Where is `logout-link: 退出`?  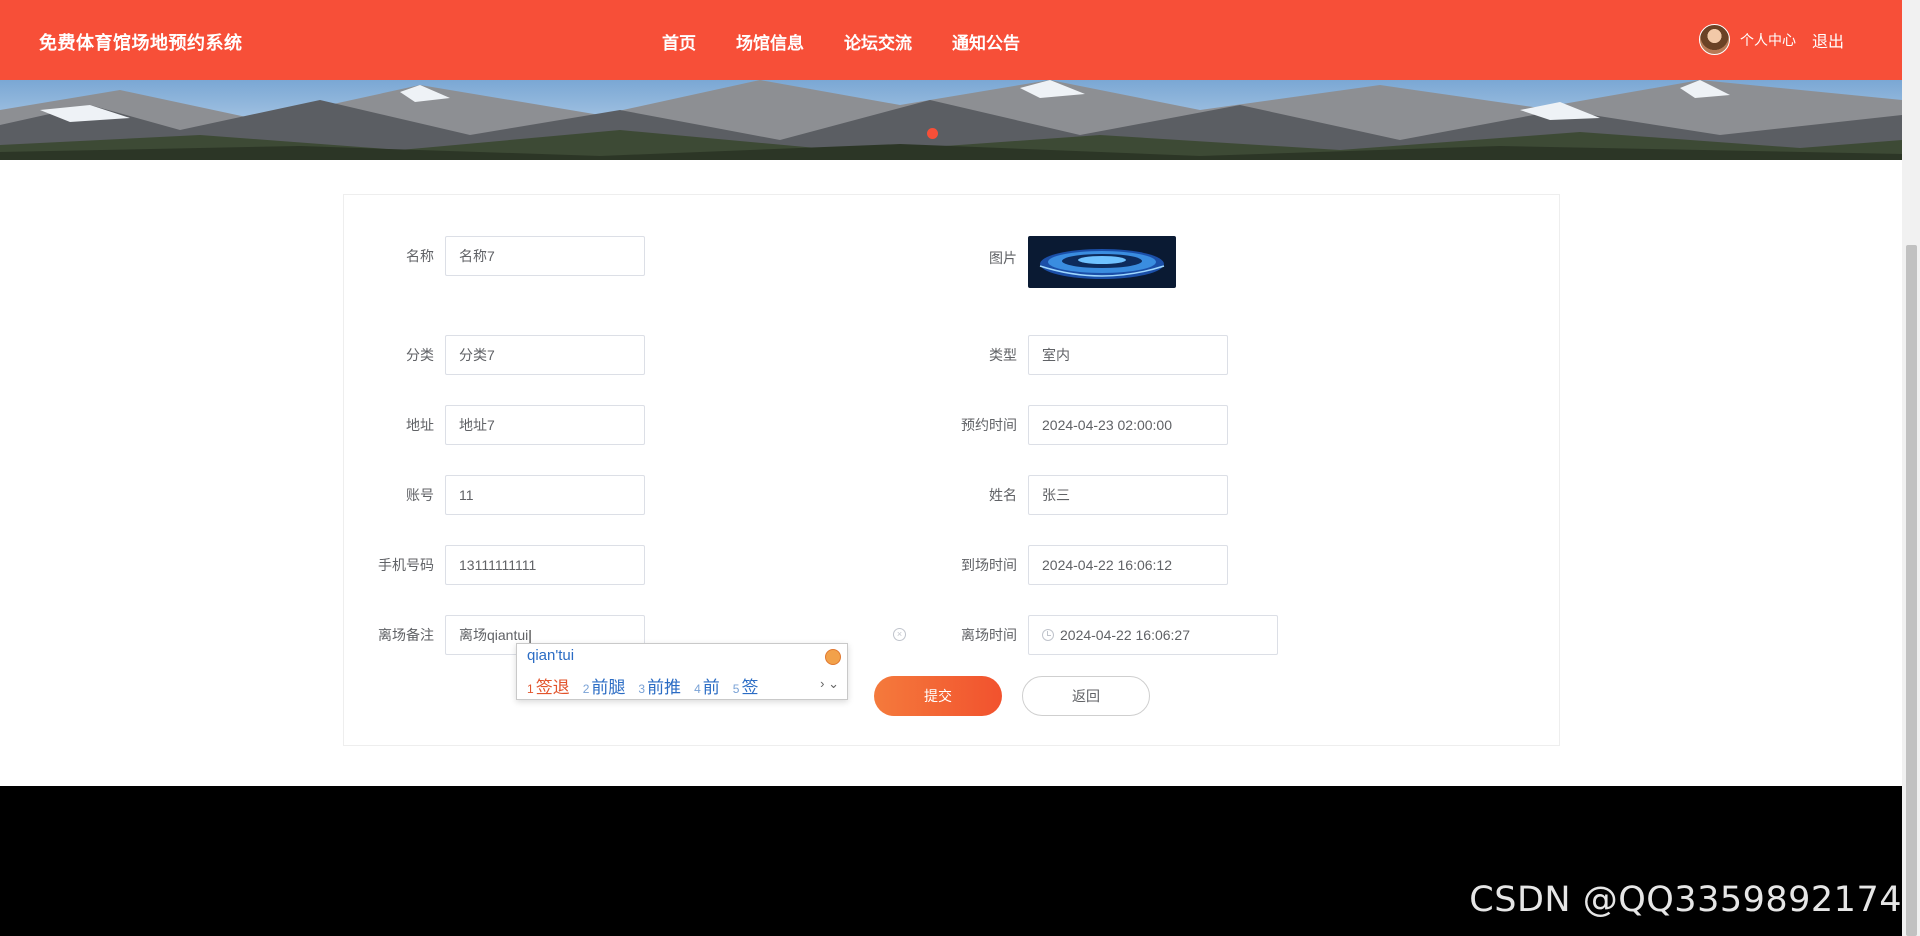
logout-link: 退出 is located at coordinates (1828, 40).